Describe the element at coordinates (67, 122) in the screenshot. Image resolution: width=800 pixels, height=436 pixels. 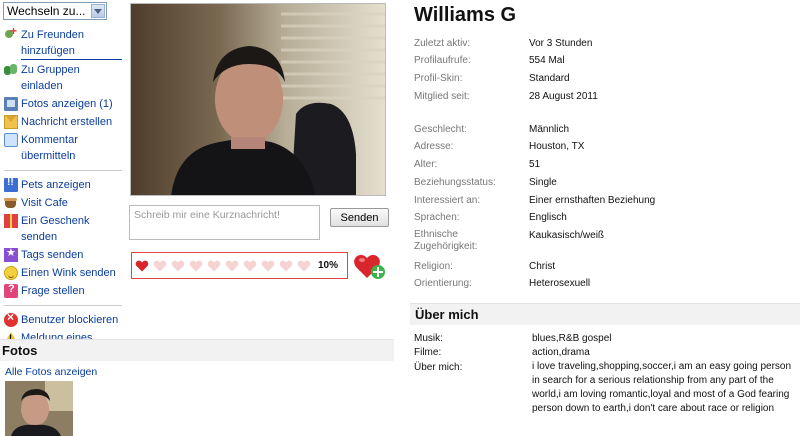
I see `compose-message-label: Nachricht erstellen` at that location.